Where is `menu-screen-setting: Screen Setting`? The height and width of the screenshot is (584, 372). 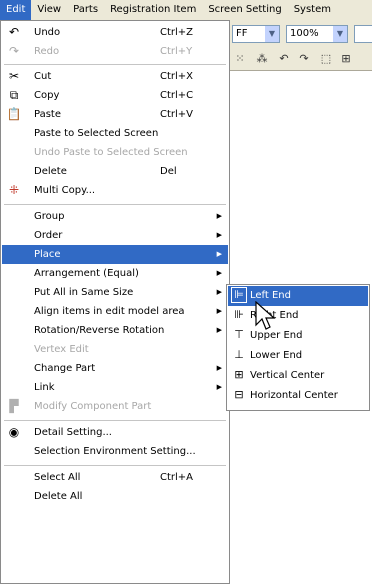 menu-screen-setting: Screen Setting is located at coordinates (244, 10).